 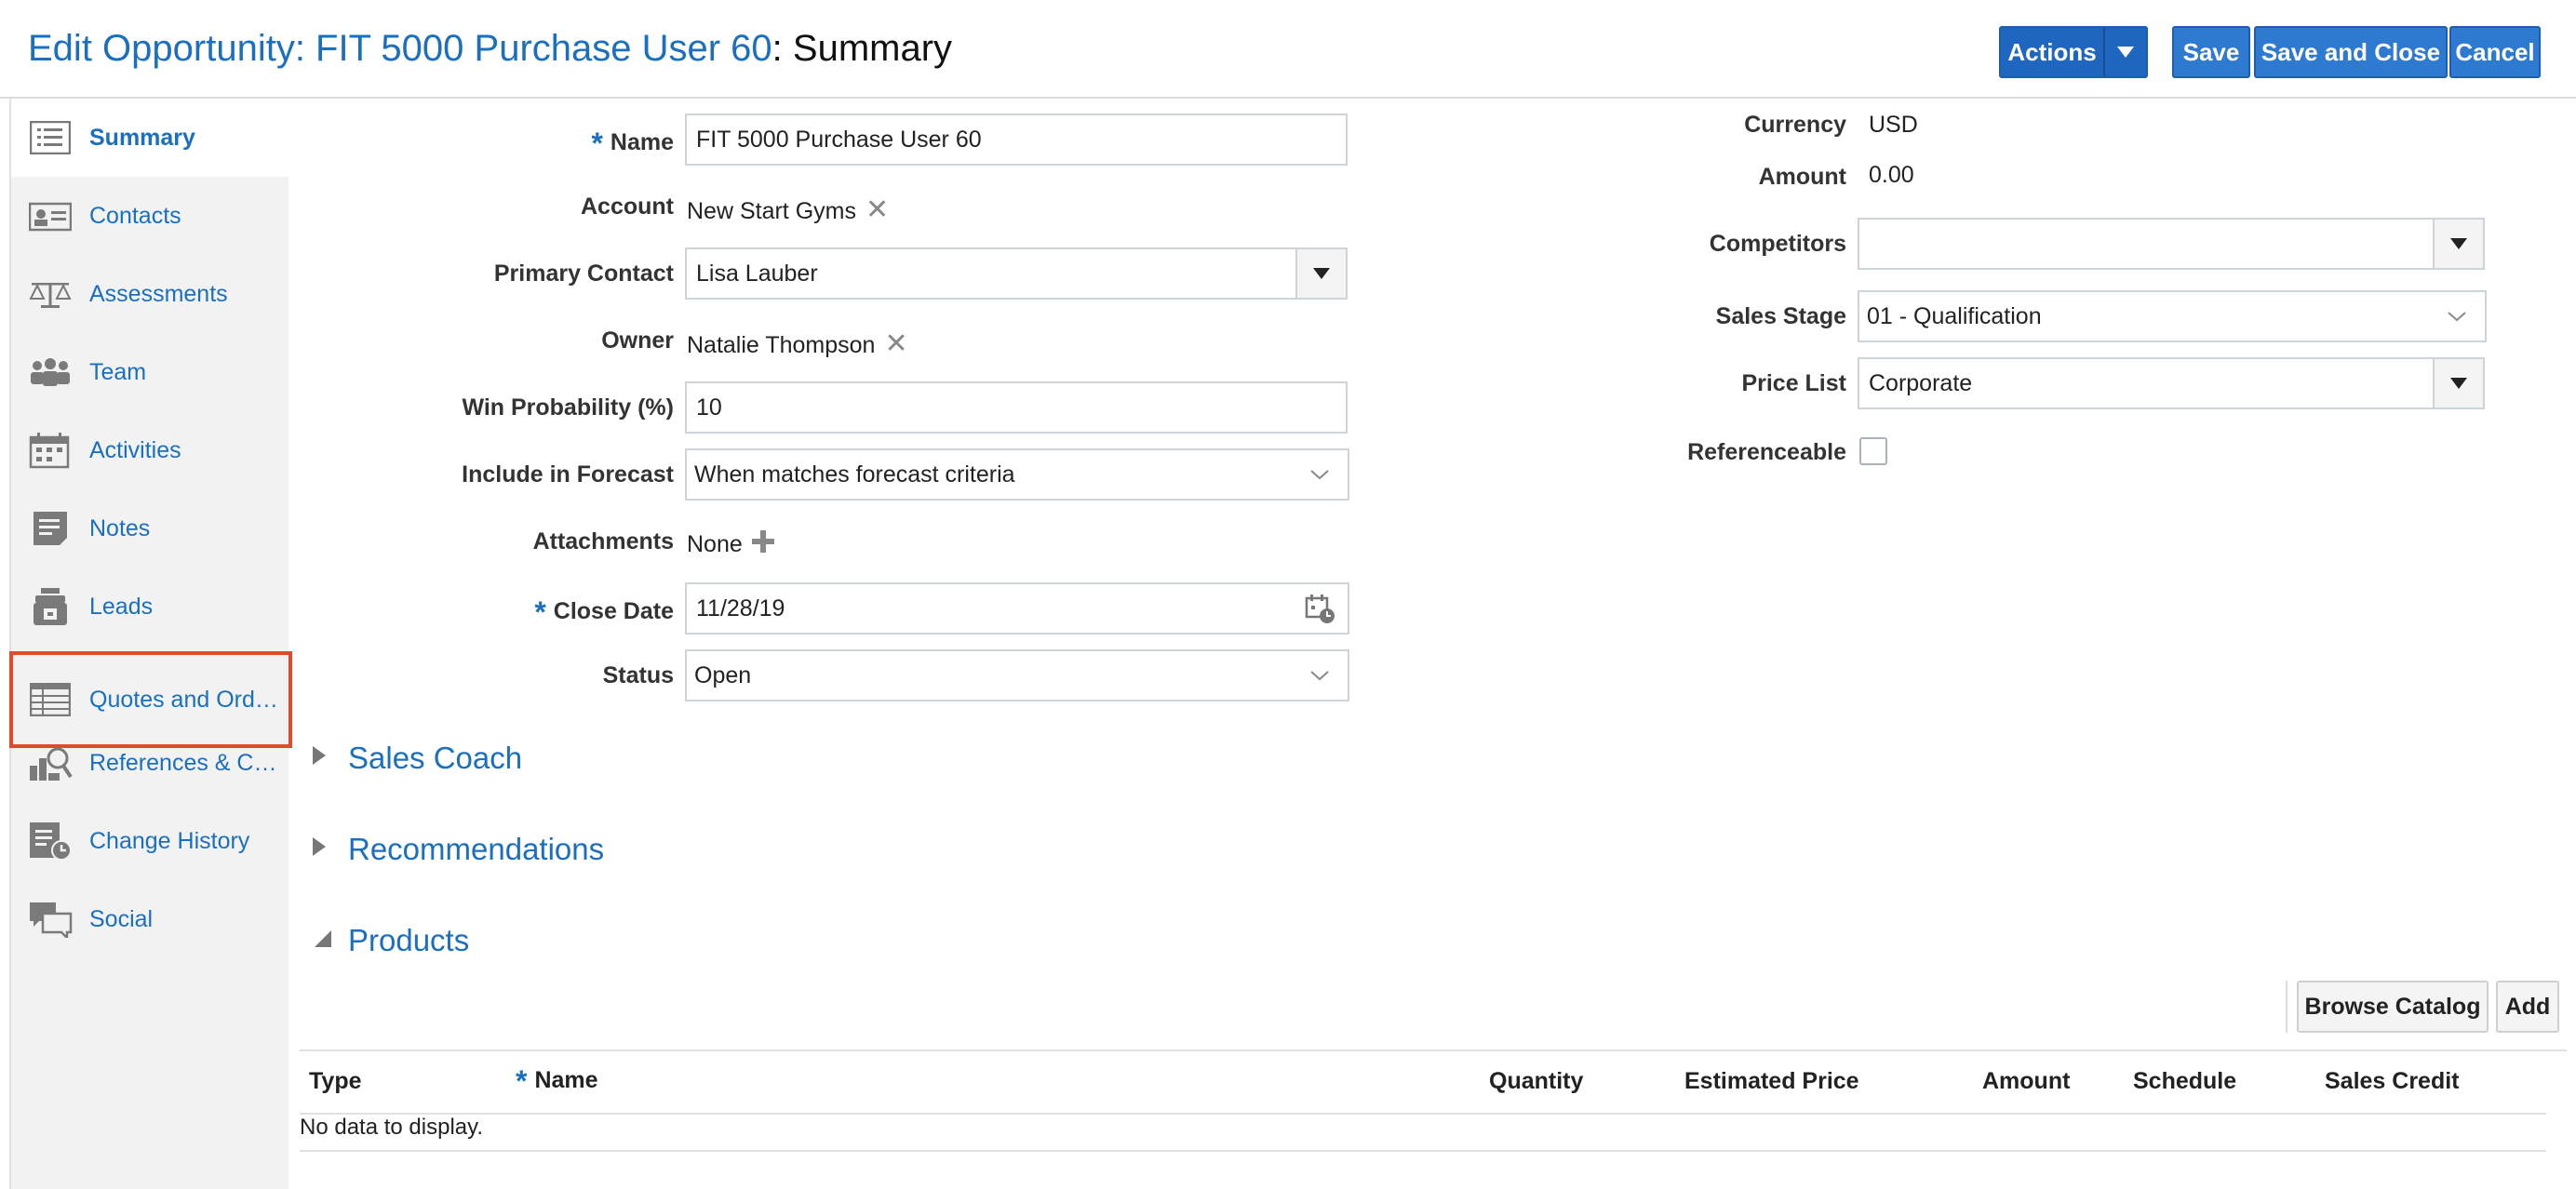 What do you see at coordinates (1954, 315) in the screenshot?
I see `sales-stage-value: 01 - Qualification` at bounding box center [1954, 315].